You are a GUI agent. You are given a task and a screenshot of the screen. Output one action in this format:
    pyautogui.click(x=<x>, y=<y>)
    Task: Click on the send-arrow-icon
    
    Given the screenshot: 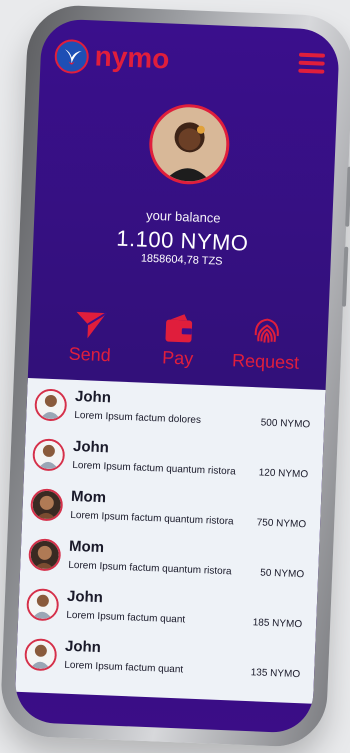 What is the action you would take?
    pyautogui.click(x=90, y=324)
    